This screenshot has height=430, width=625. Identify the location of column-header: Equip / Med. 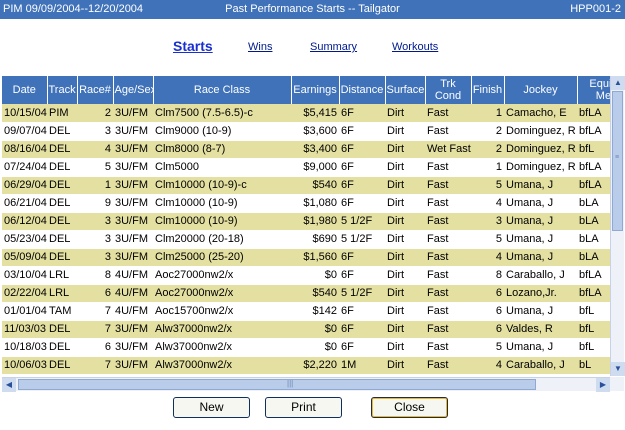
(593, 90).